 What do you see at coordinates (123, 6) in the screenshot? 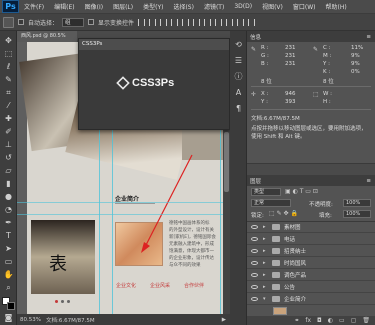
I see `menu-layer: 图层(L)` at bounding box center [123, 6].